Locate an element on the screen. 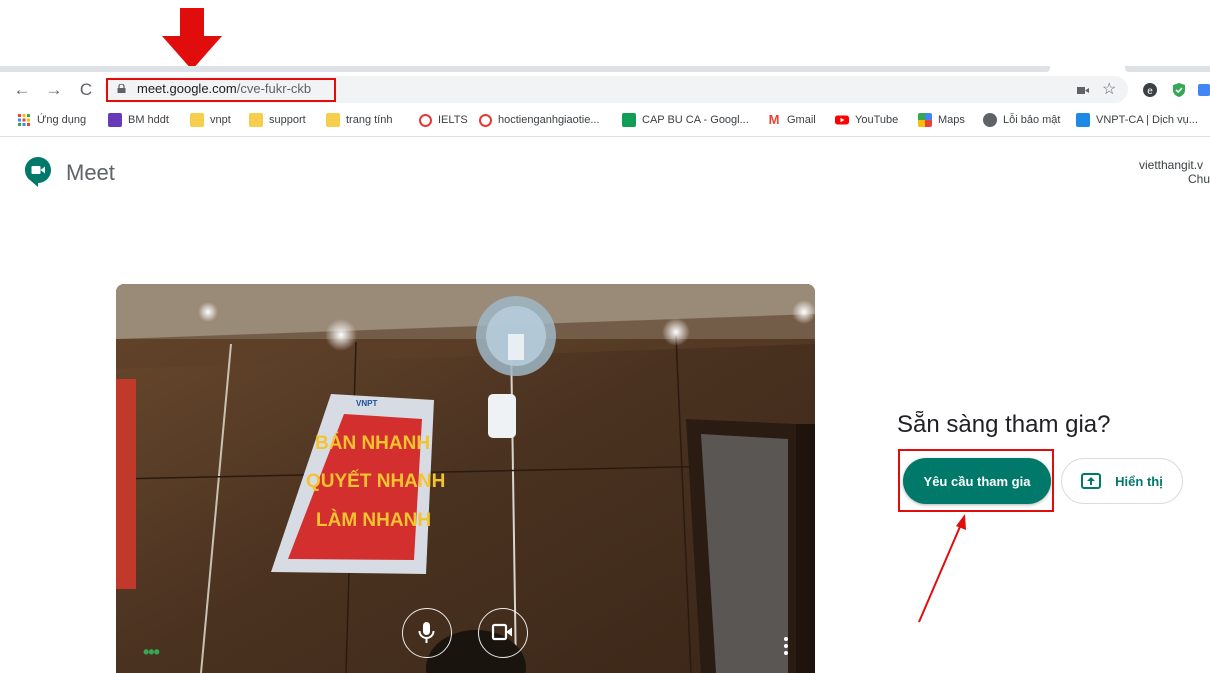 The width and height of the screenshot is (1210, 673). bookmark-support: support is located at coordinates (277, 120).